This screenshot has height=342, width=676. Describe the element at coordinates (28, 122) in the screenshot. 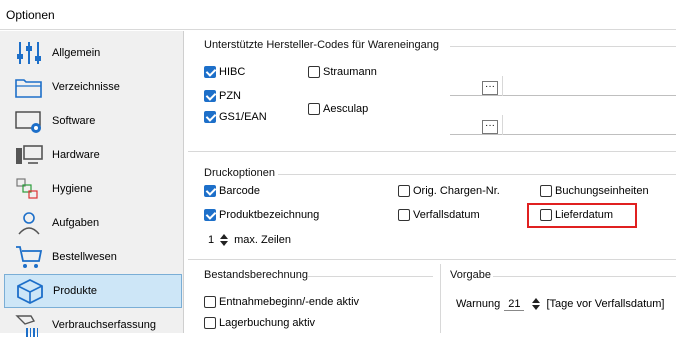

I see `software-gear-icon` at that location.